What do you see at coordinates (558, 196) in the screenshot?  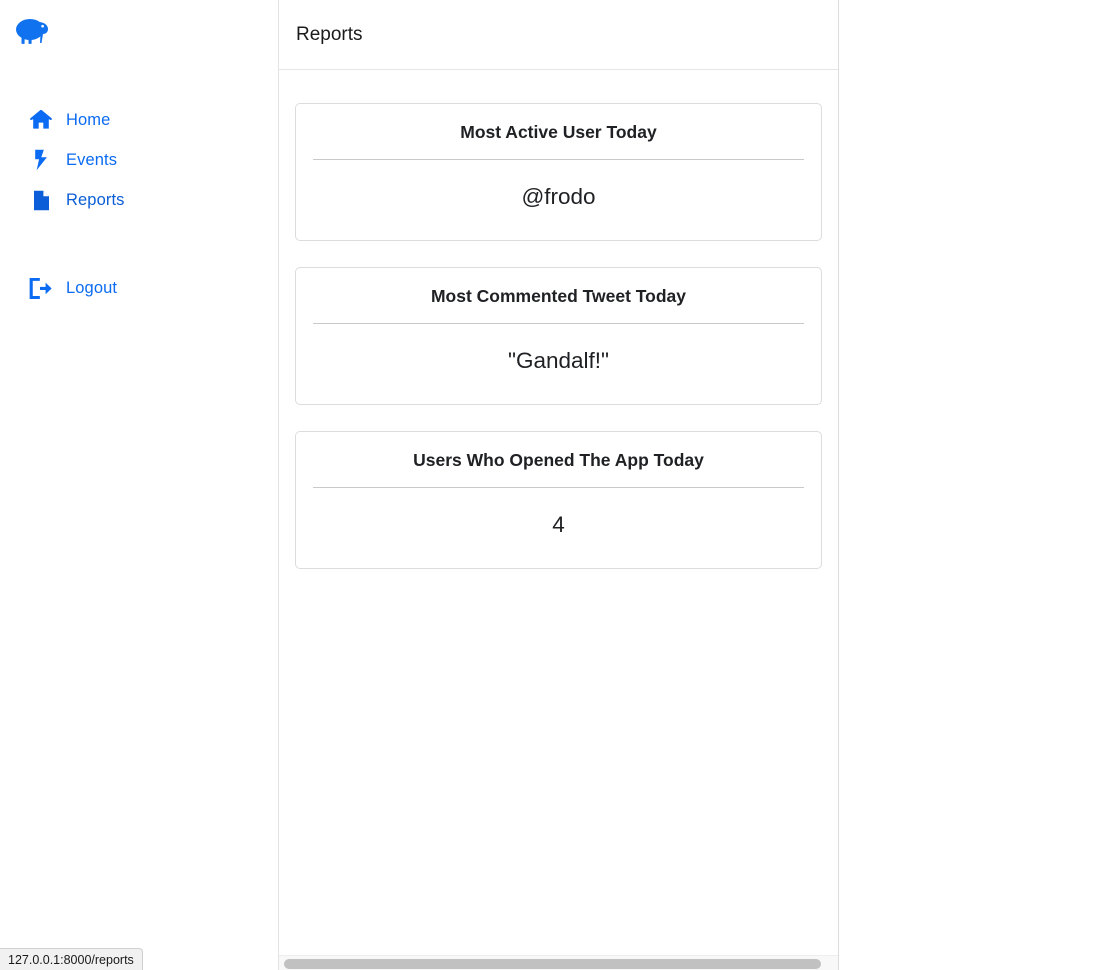 I see `report-card-value: @frodo` at bounding box center [558, 196].